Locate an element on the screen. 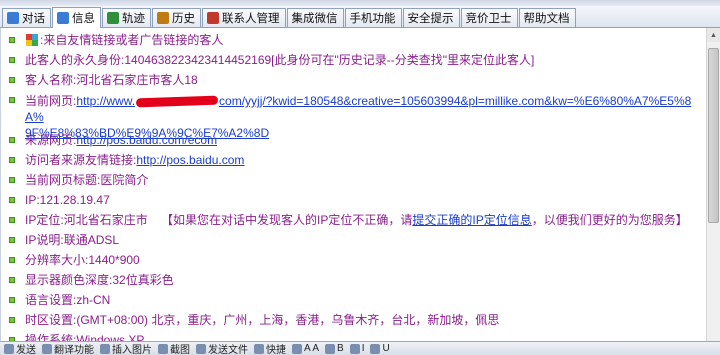 This screenshot has width=720, height=355. language-label: 语言设置: is located at coordinates (51, 300).